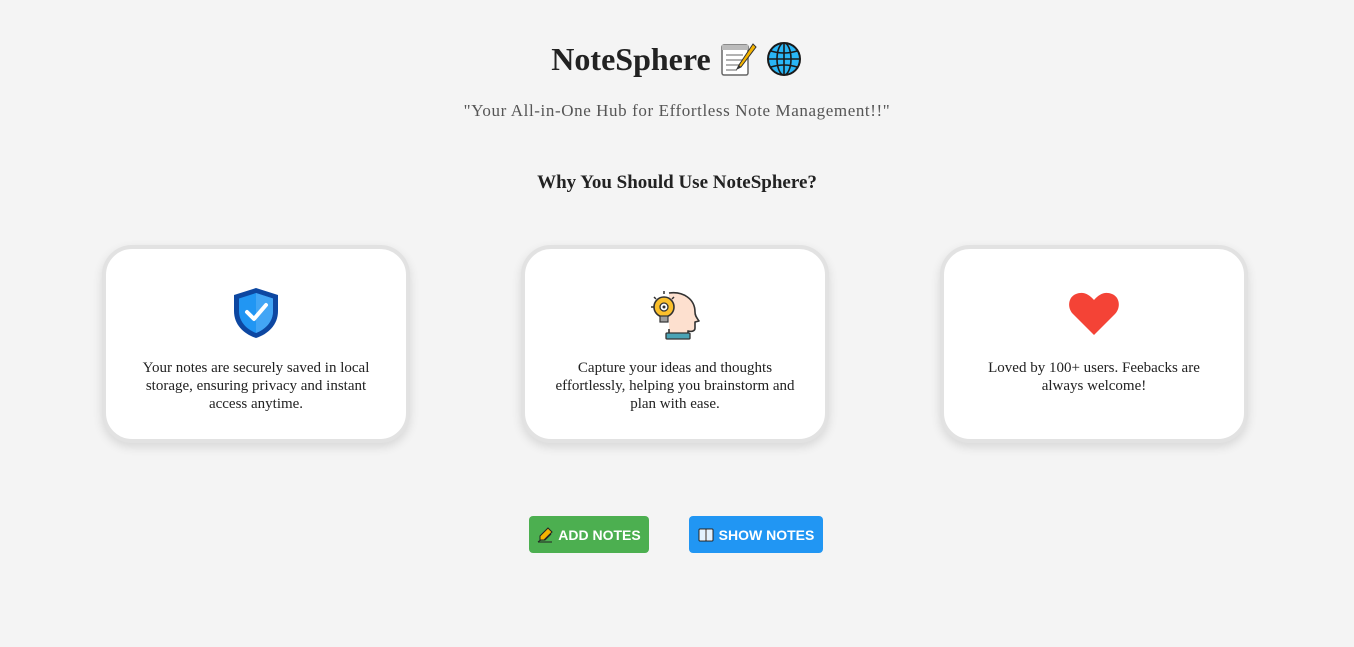 The height and width of the screenshot is (647, 1354). I want to click on pencil-writing-icon, so click(545, 534).